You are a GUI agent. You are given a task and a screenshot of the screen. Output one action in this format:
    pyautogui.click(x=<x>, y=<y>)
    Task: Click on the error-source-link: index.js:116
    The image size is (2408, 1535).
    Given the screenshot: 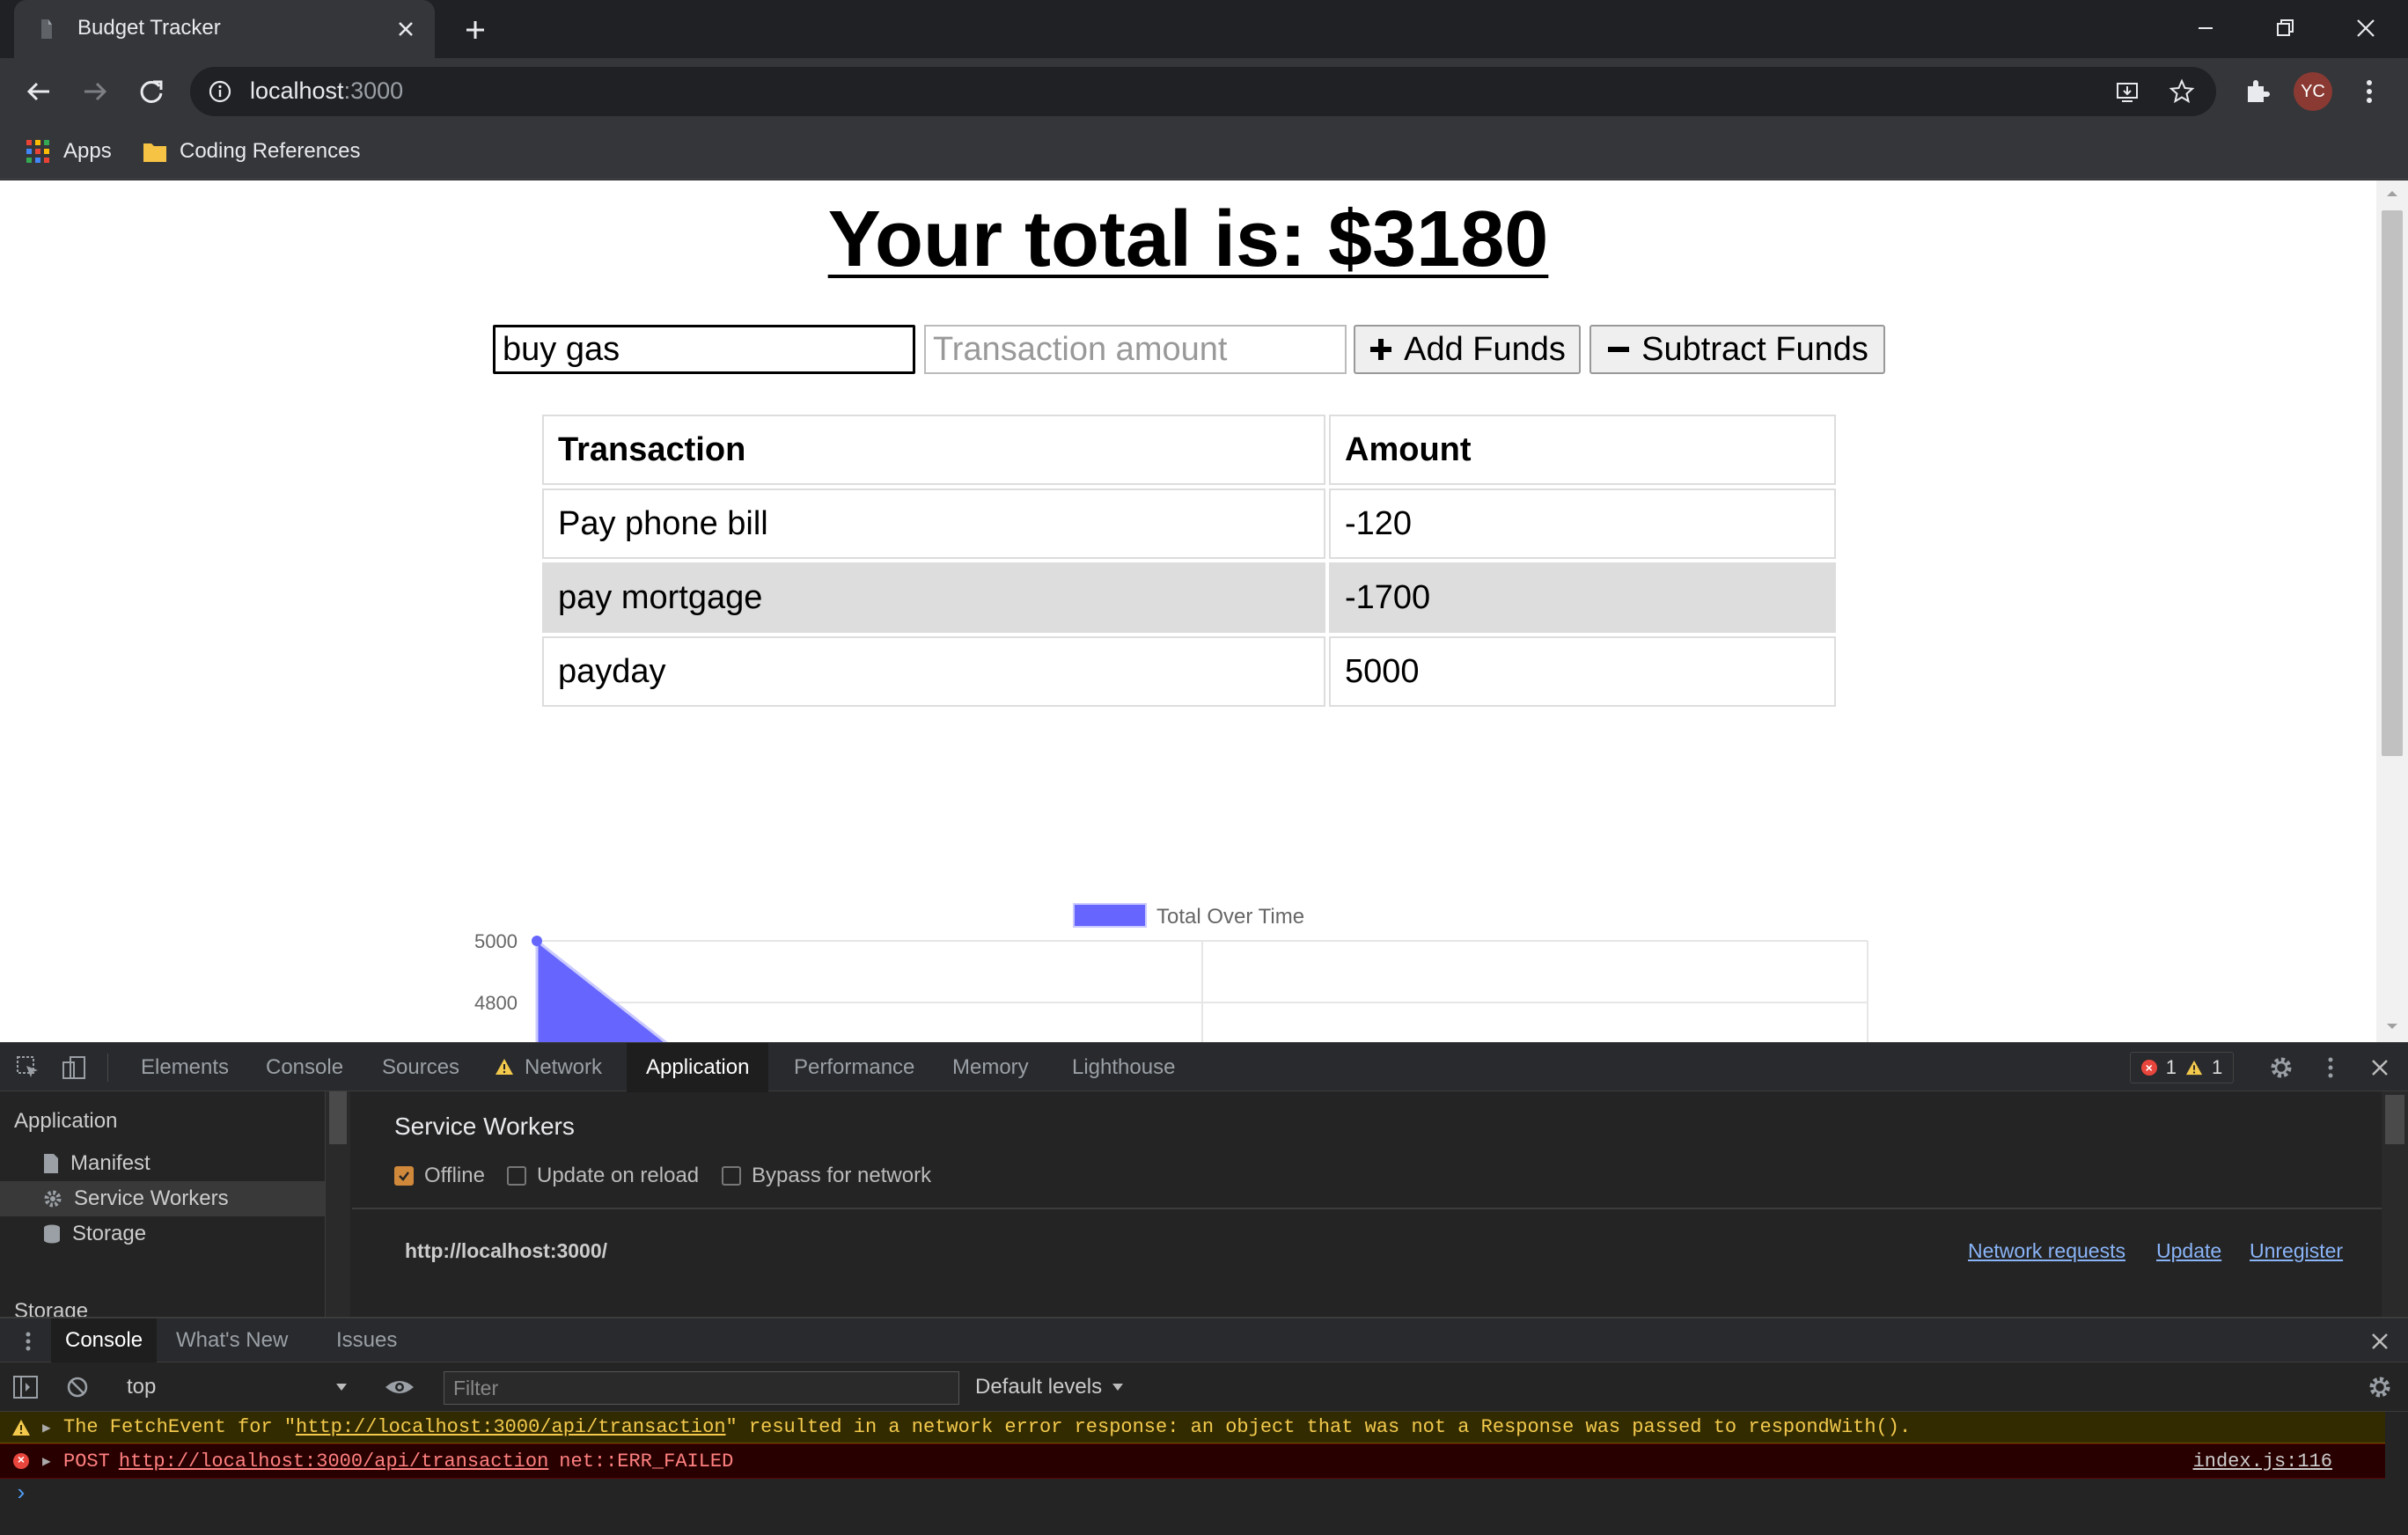 What is the action you would take?
    pyautogui.click(x=2262, y=1462)
    